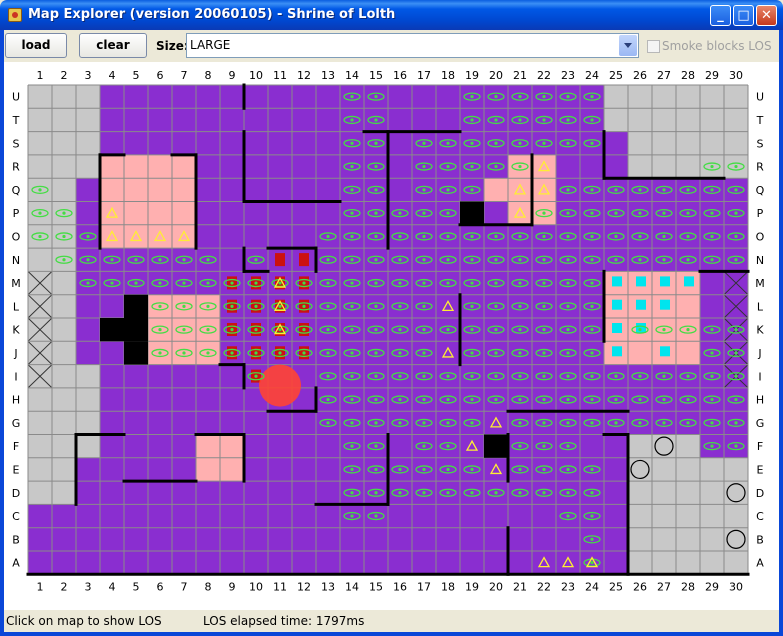  What do you see at coordinates (210, 45) in the screenshot?
I see `size-selected-value: LARGE` at bounding box center [210, 45].